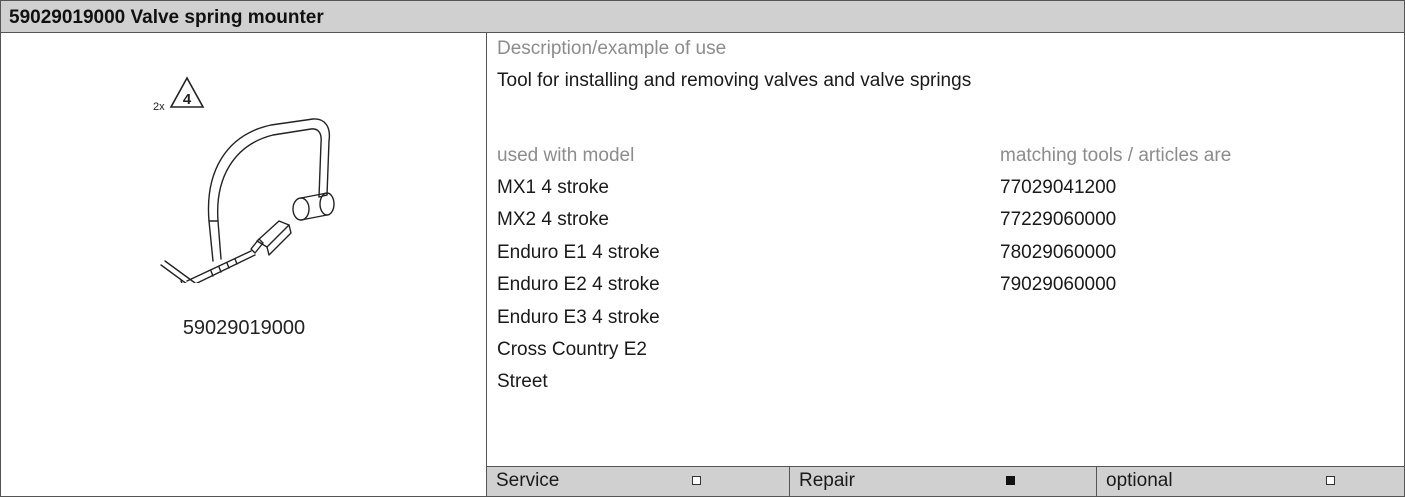 The height and width of the screenshot is (497, 1405). Describe the element at coordinates (578, 317) in the screenshot. I see `model-item: Enduro E3 4 stroke` at that location.